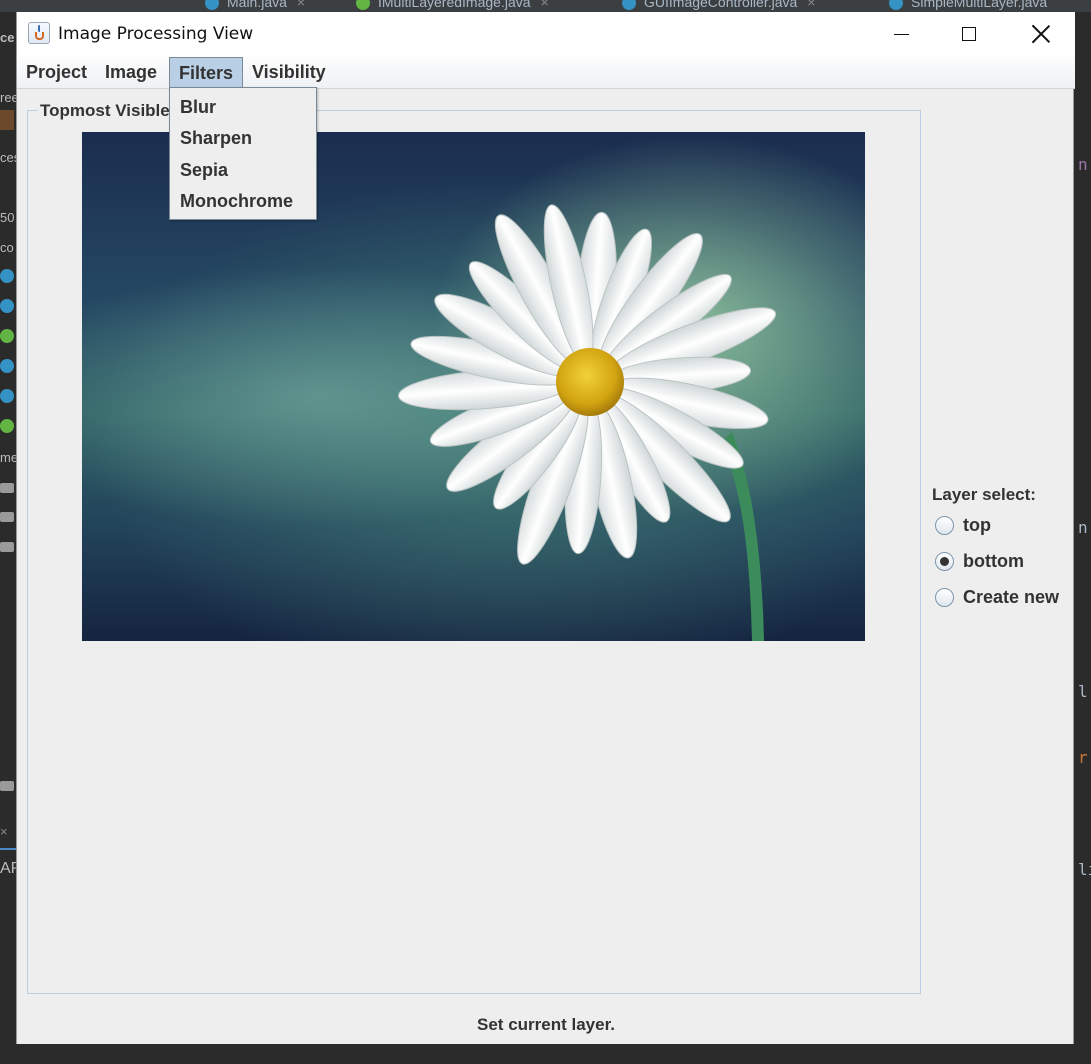  I want to click on radio-top: top, so click(963, 525).